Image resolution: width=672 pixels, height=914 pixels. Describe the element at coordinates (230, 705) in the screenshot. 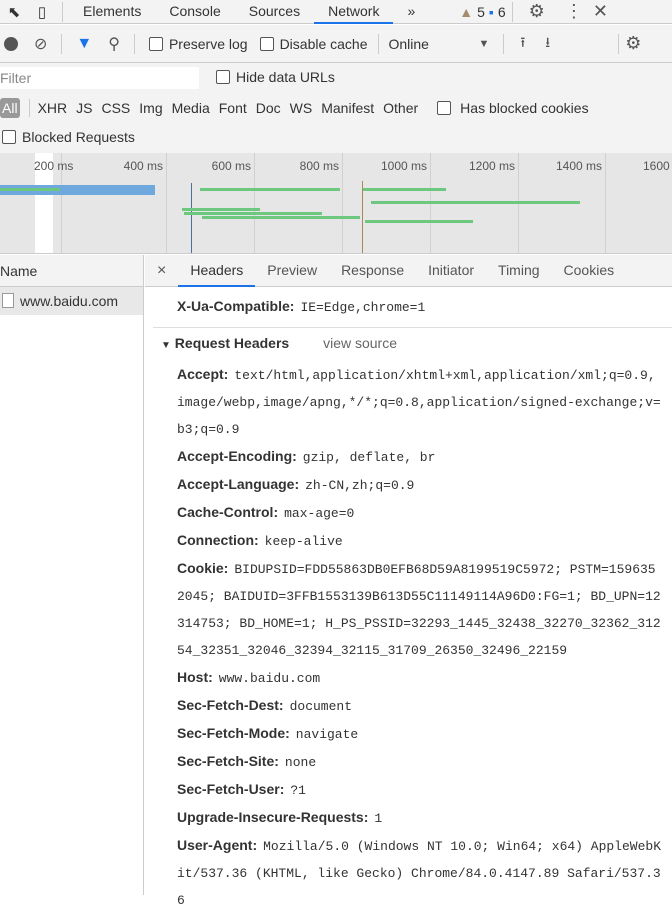

I see `header-name: Sec-Fetch-Dest:` at that location.